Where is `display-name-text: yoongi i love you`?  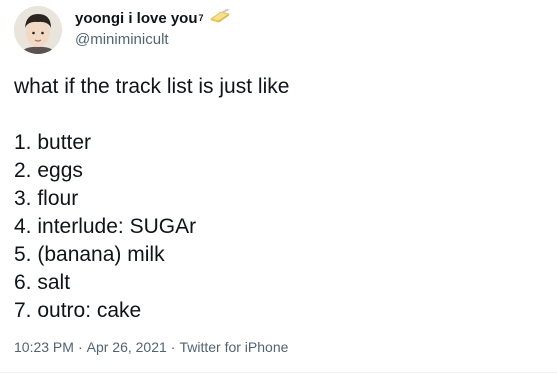 display-name-text: yoongi i love you is located at coordinates (136, 18).